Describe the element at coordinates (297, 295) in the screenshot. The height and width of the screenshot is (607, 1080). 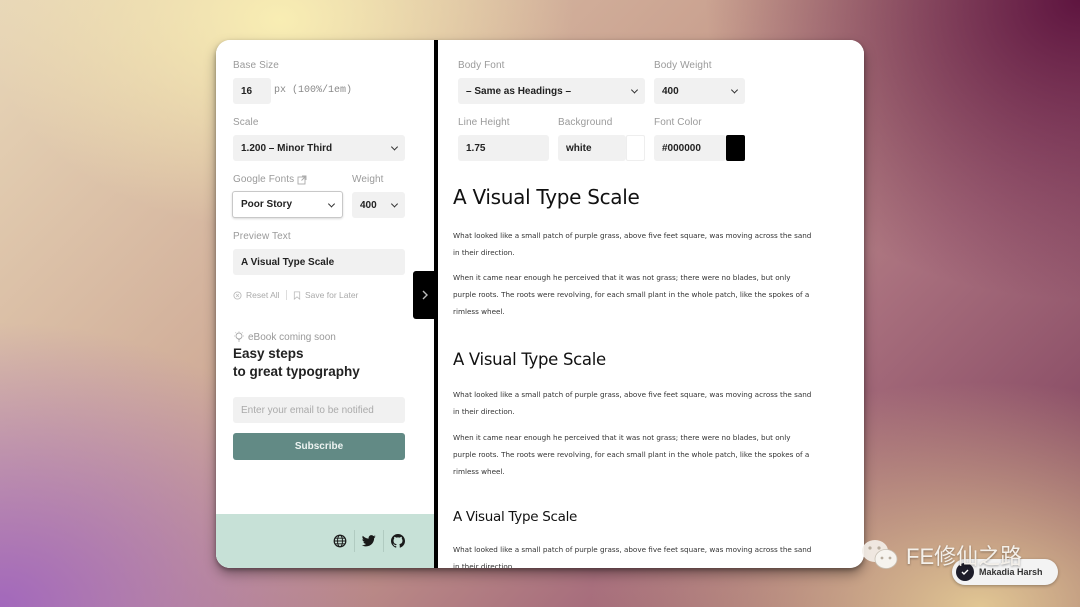
I see `bookmark-icon` at that location.